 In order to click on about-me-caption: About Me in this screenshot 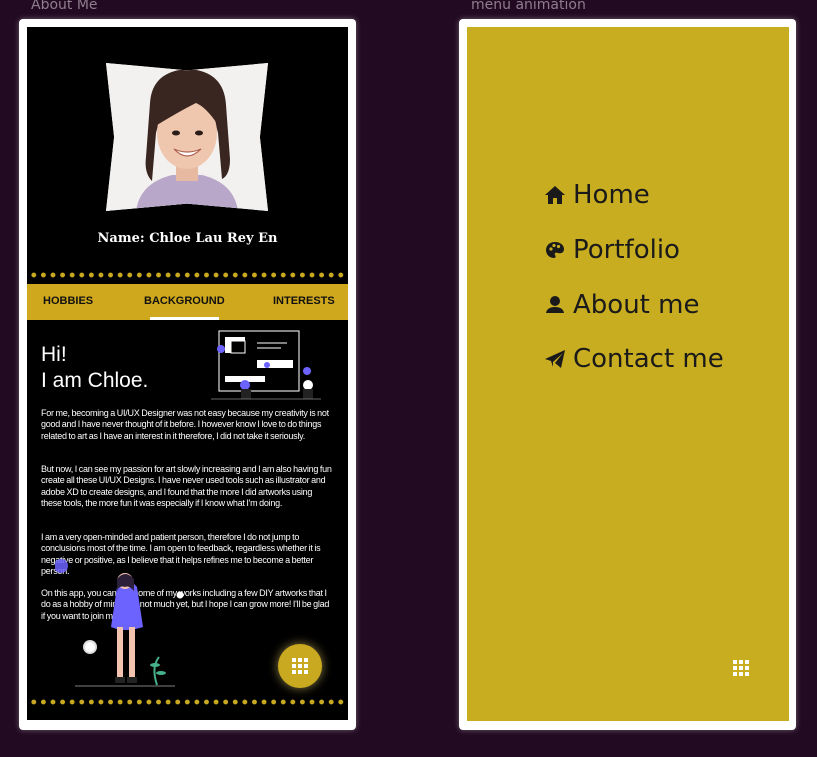, I will do `click(64, 6)`.